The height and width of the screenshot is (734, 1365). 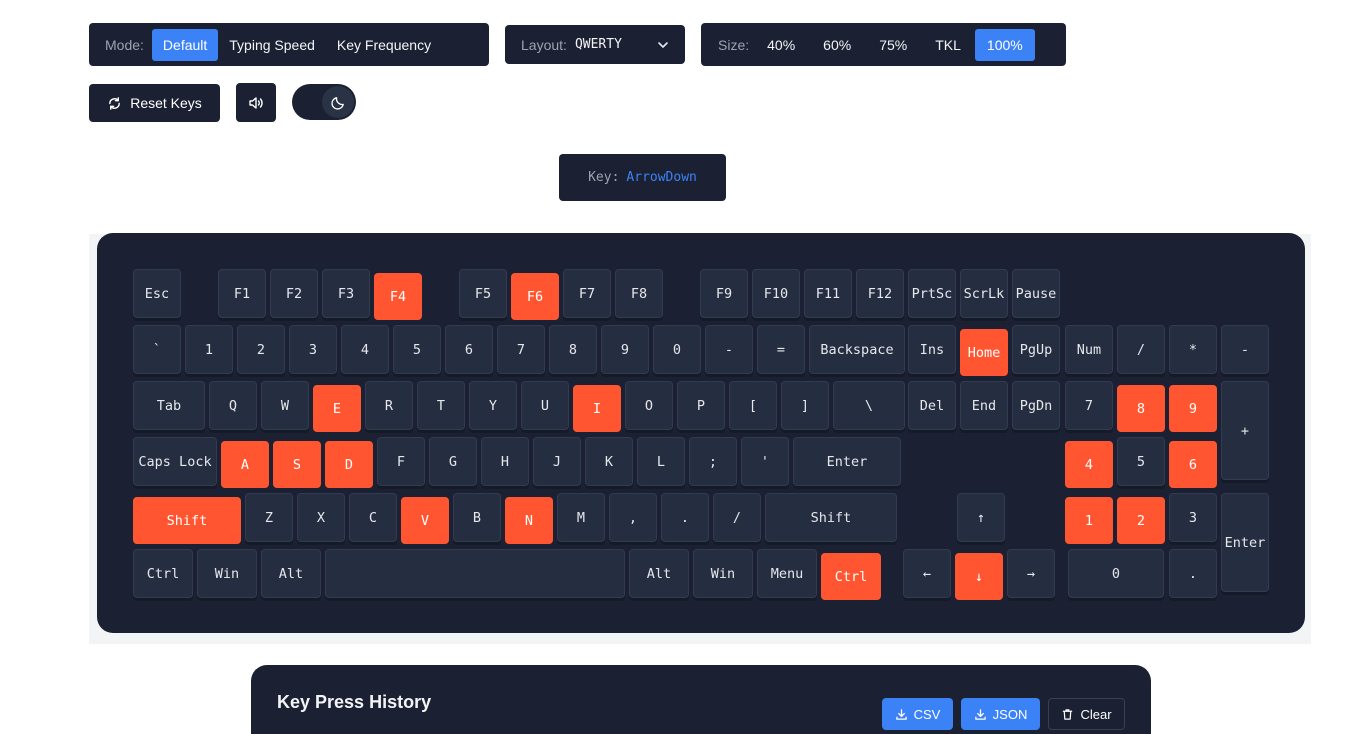 I want to click on key-u: U, so click(x=545, y=405).